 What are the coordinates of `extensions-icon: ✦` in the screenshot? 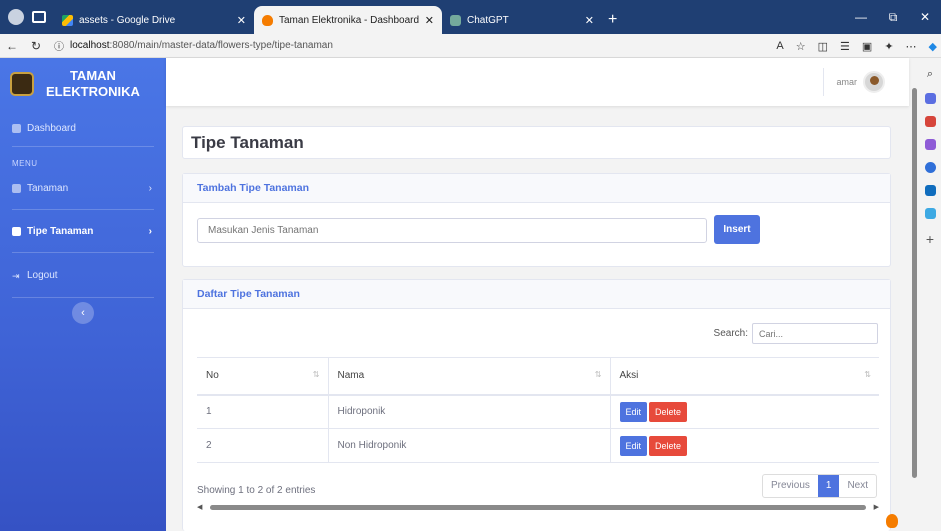 It's located at (888, 46).